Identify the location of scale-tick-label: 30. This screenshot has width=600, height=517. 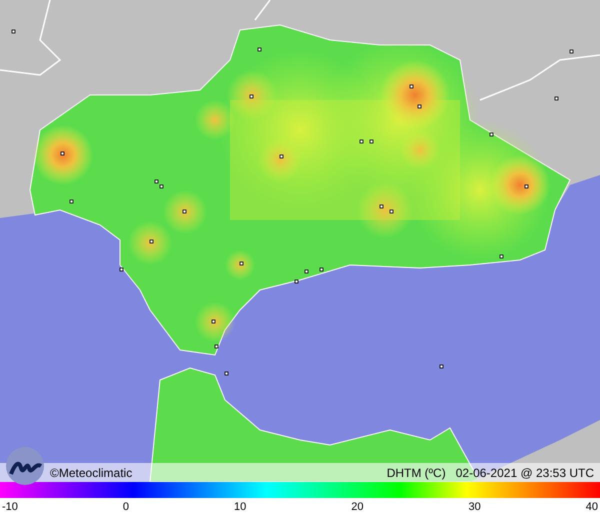
(474, 507).